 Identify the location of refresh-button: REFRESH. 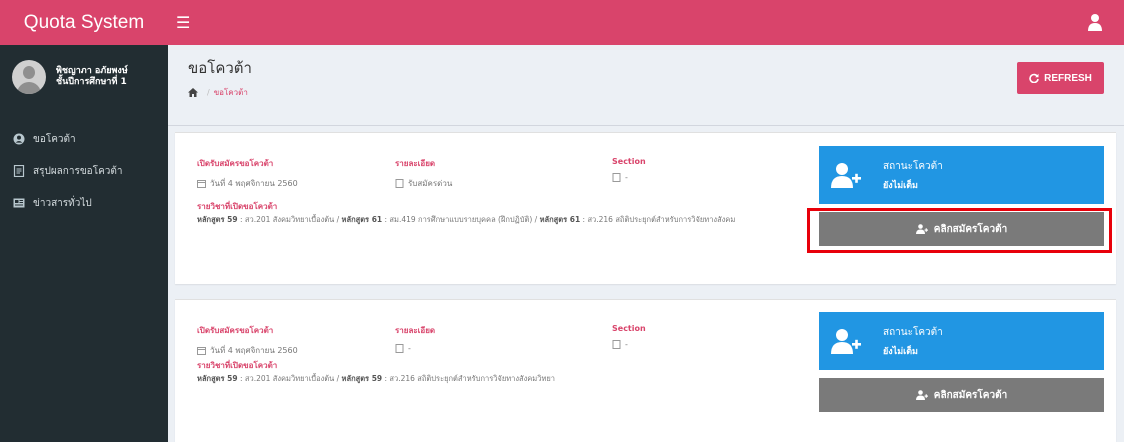
(1060, 78).